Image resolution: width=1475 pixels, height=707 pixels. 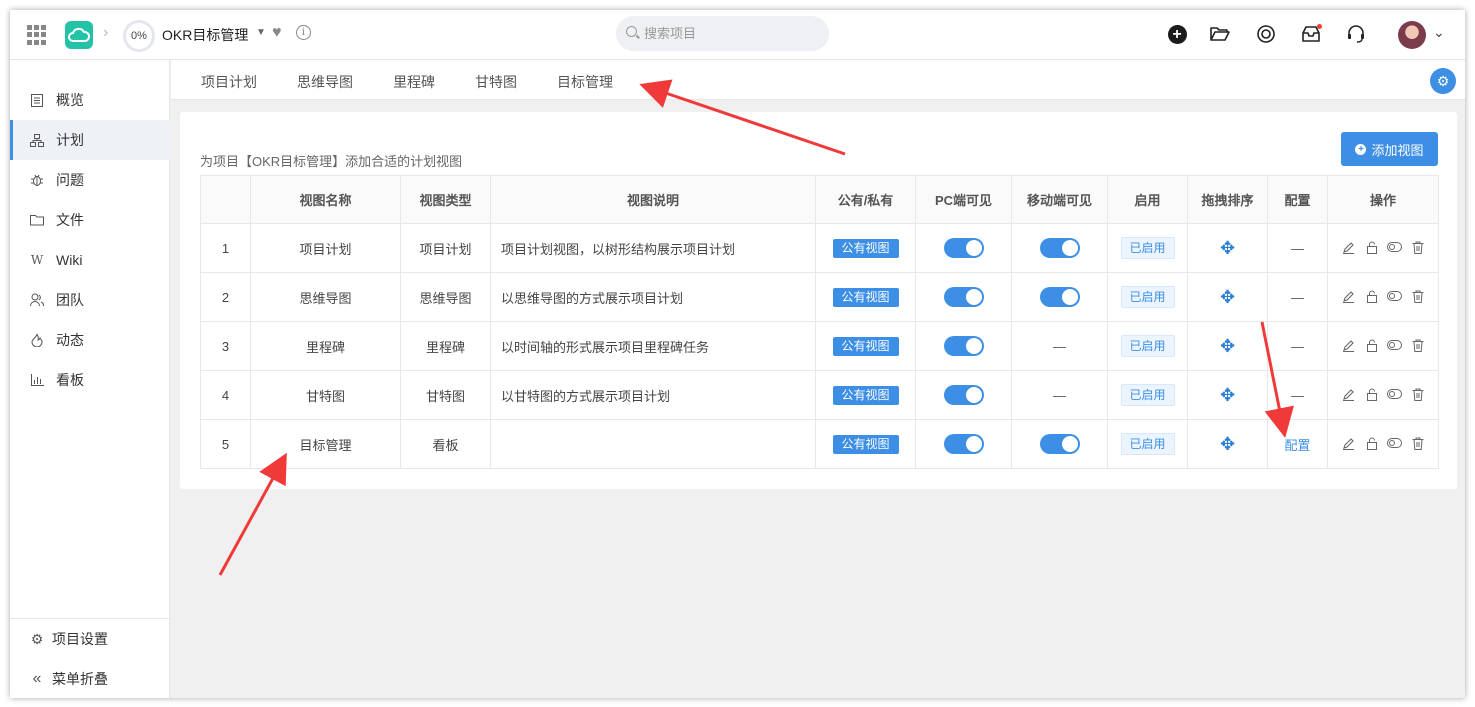 I want to click on sidebar-item-wiki: W Wiki, so click(x=90, y=260).